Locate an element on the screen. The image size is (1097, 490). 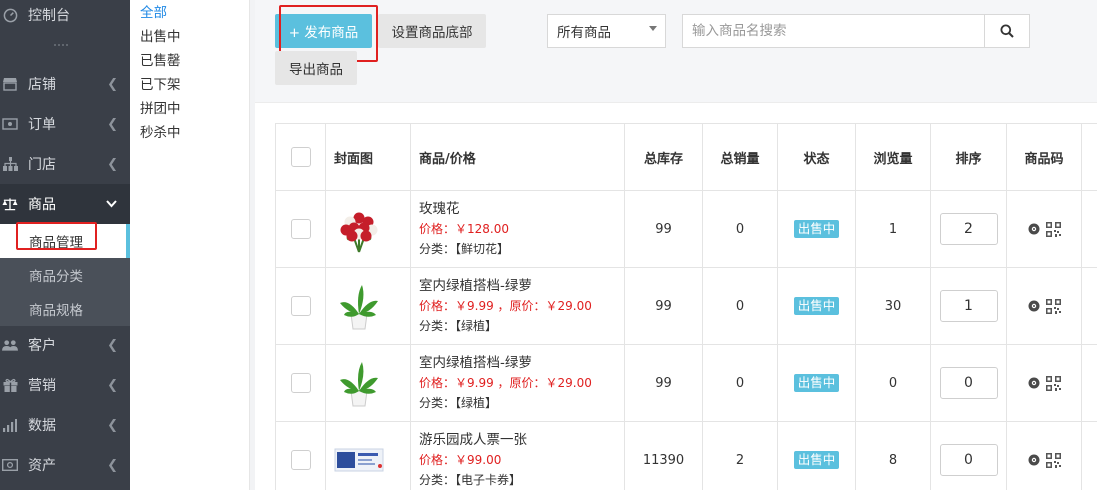
search-icon is located at coordinates (1007, 31).